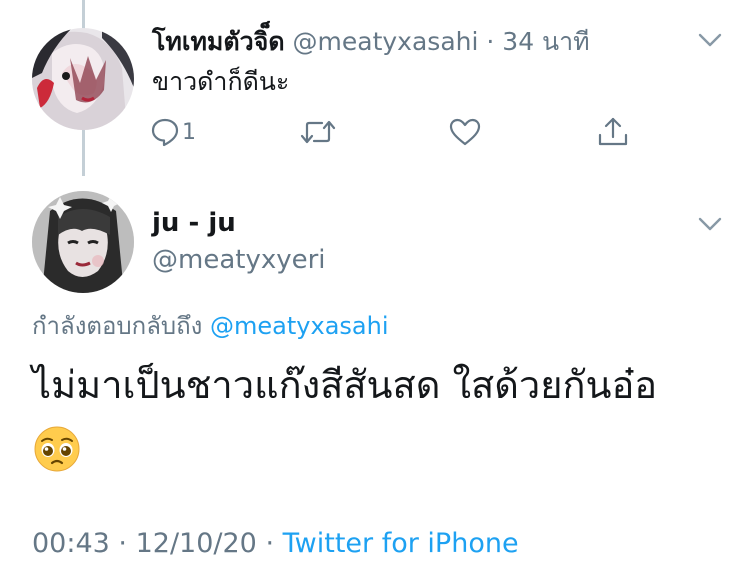 This screenshot has height=572, width=749. What do you see at coordinates (400, 132) in the screenshot?
I see `tweet-actions: 1` at bounding box center [400, 132].